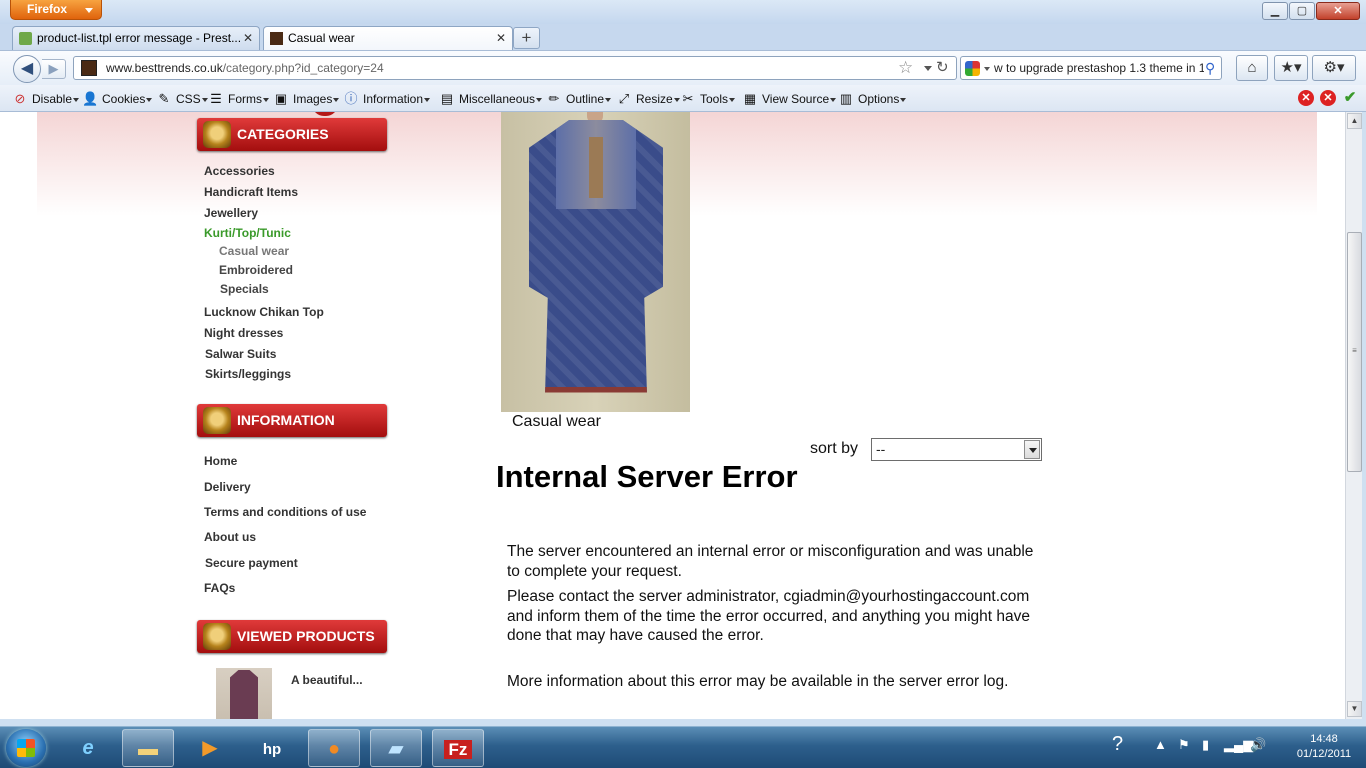  What do you see at coordinates (1205, 745) in the screenshot?
I see `power-icon: ▮` at bounding box center [1205, 745].